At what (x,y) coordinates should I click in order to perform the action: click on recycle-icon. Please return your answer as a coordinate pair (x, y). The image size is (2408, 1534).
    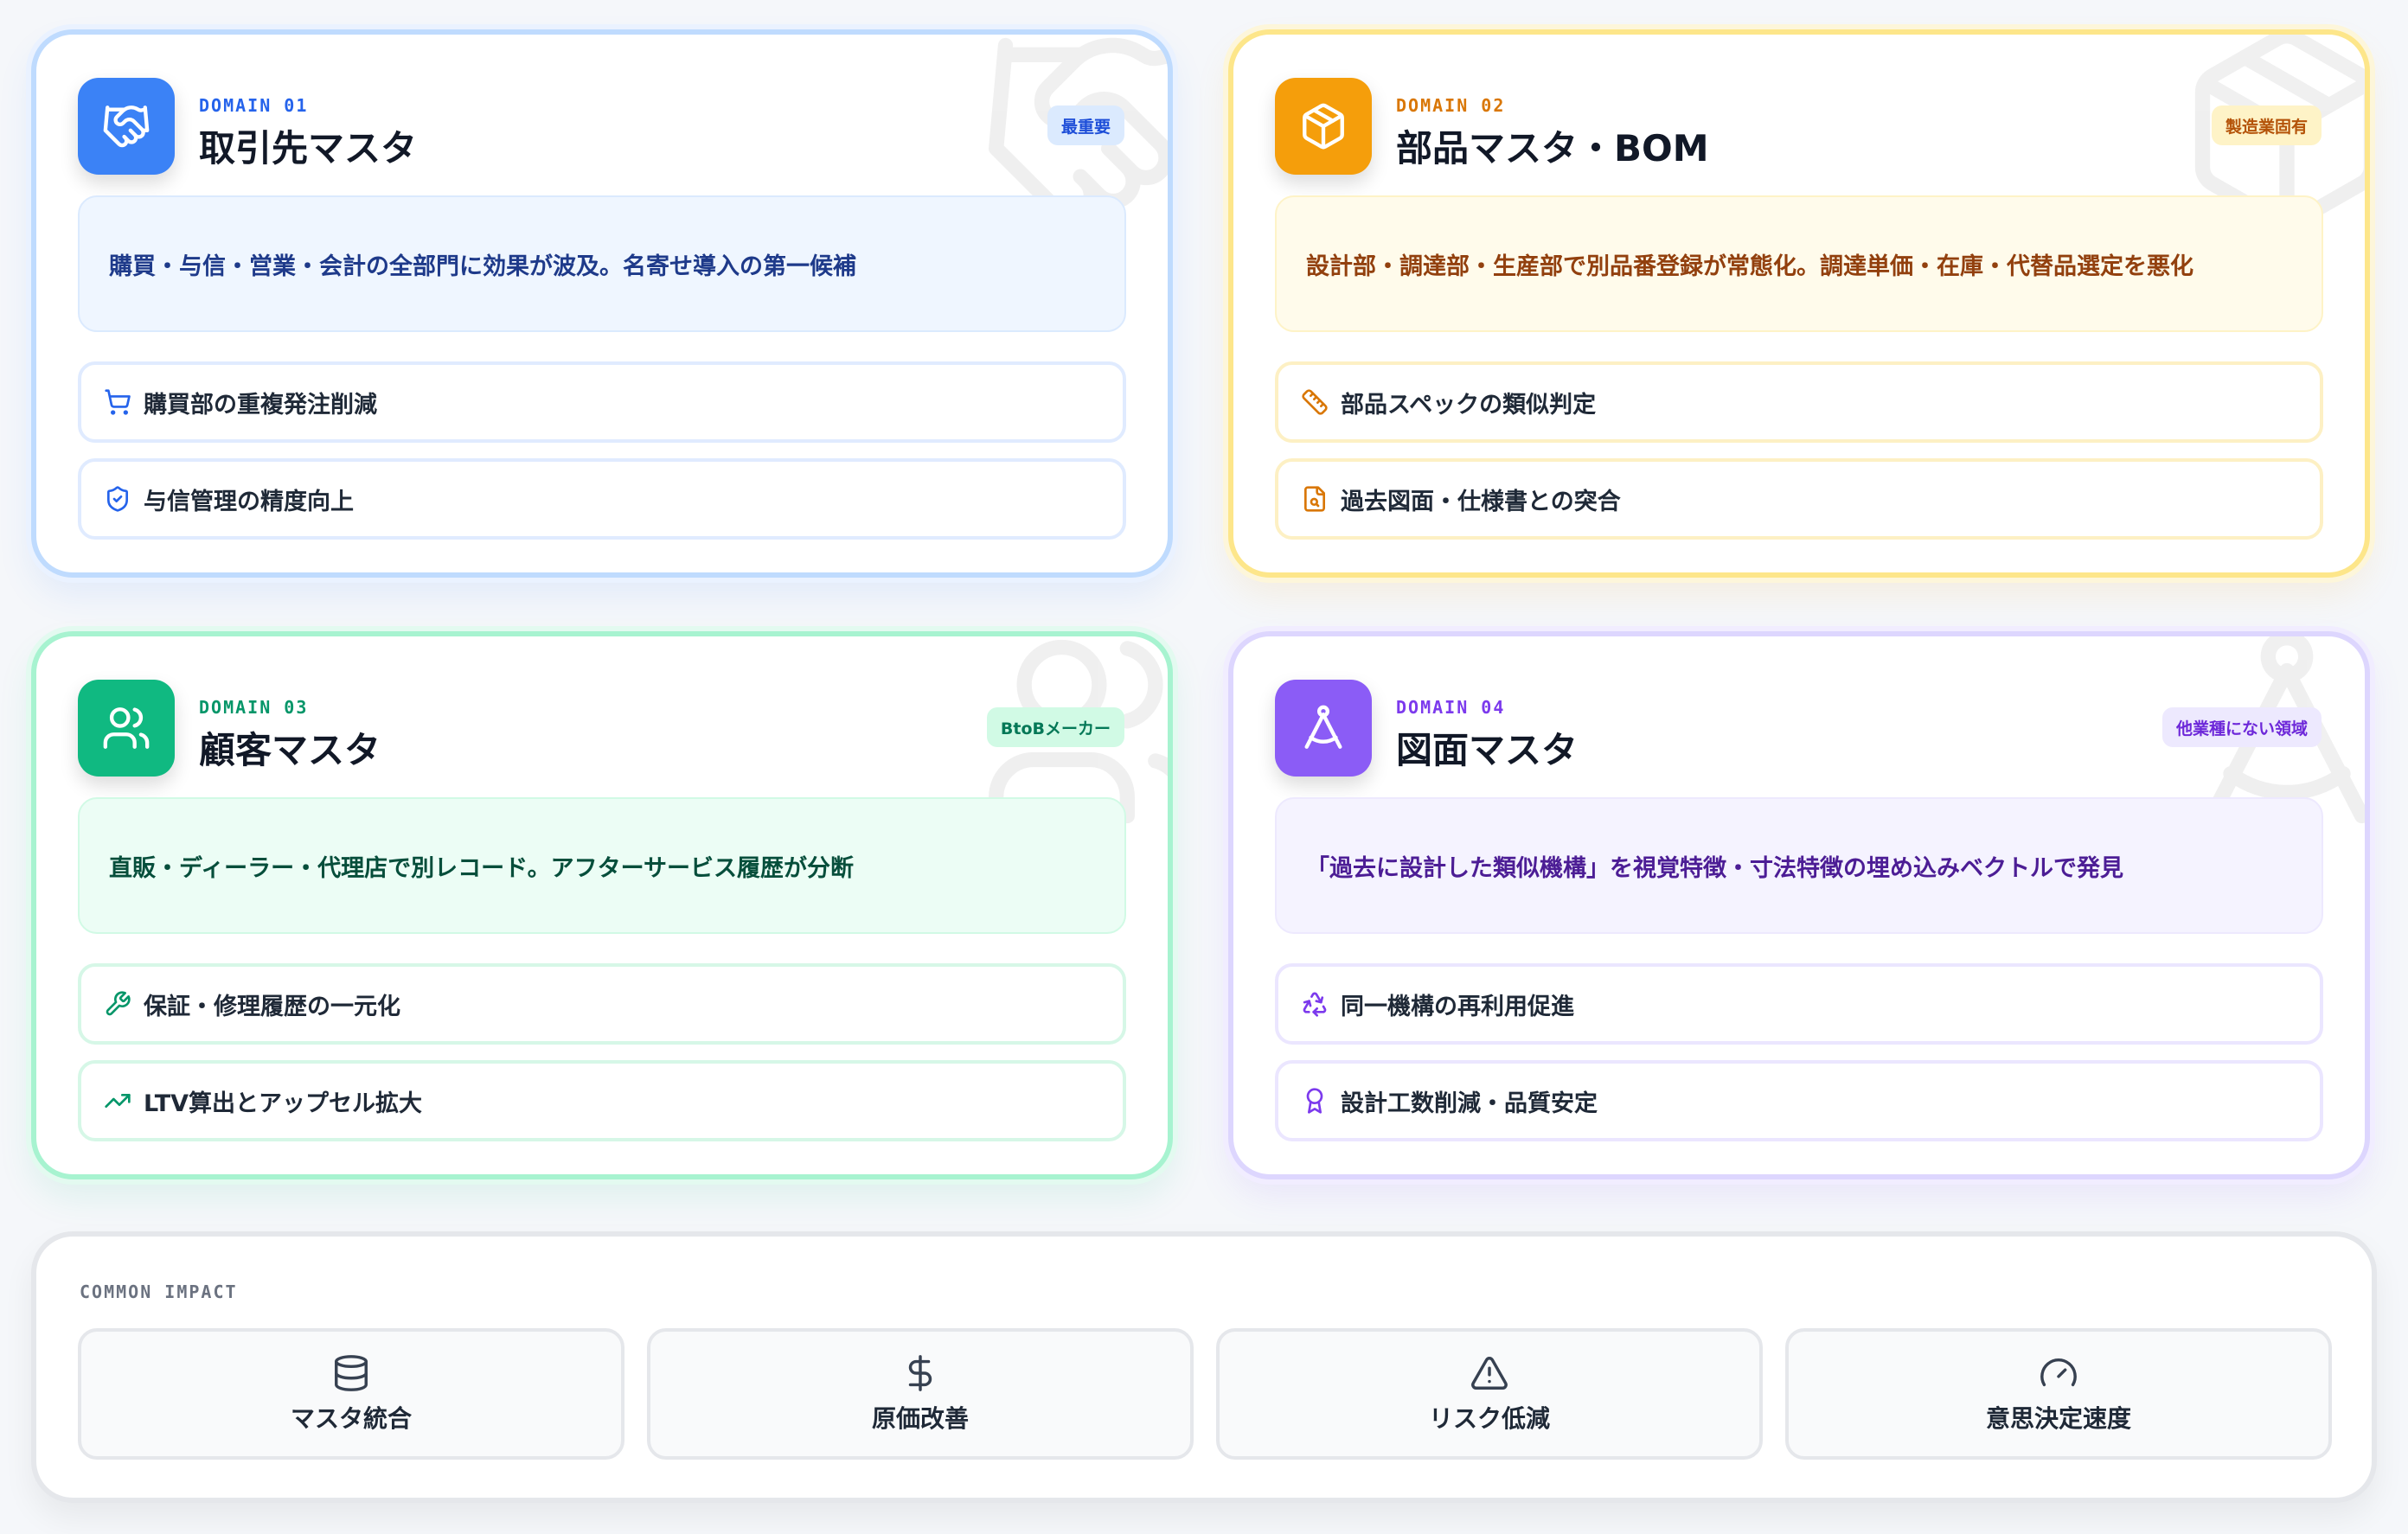
    Looking at the image, I should click on (1315, 1004).